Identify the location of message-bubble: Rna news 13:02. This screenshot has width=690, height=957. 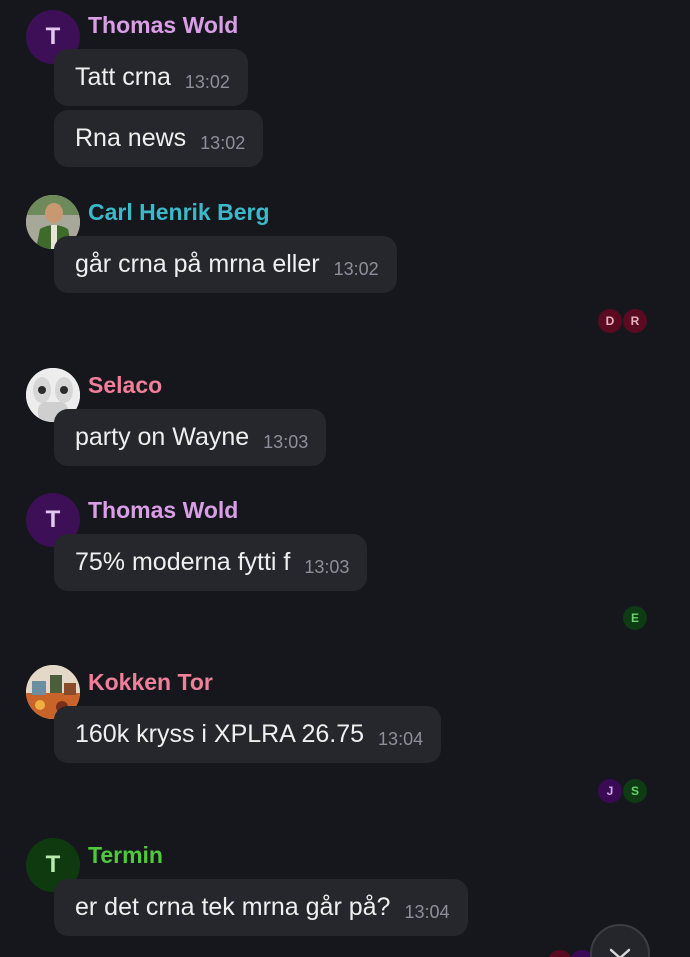
(159, 138).